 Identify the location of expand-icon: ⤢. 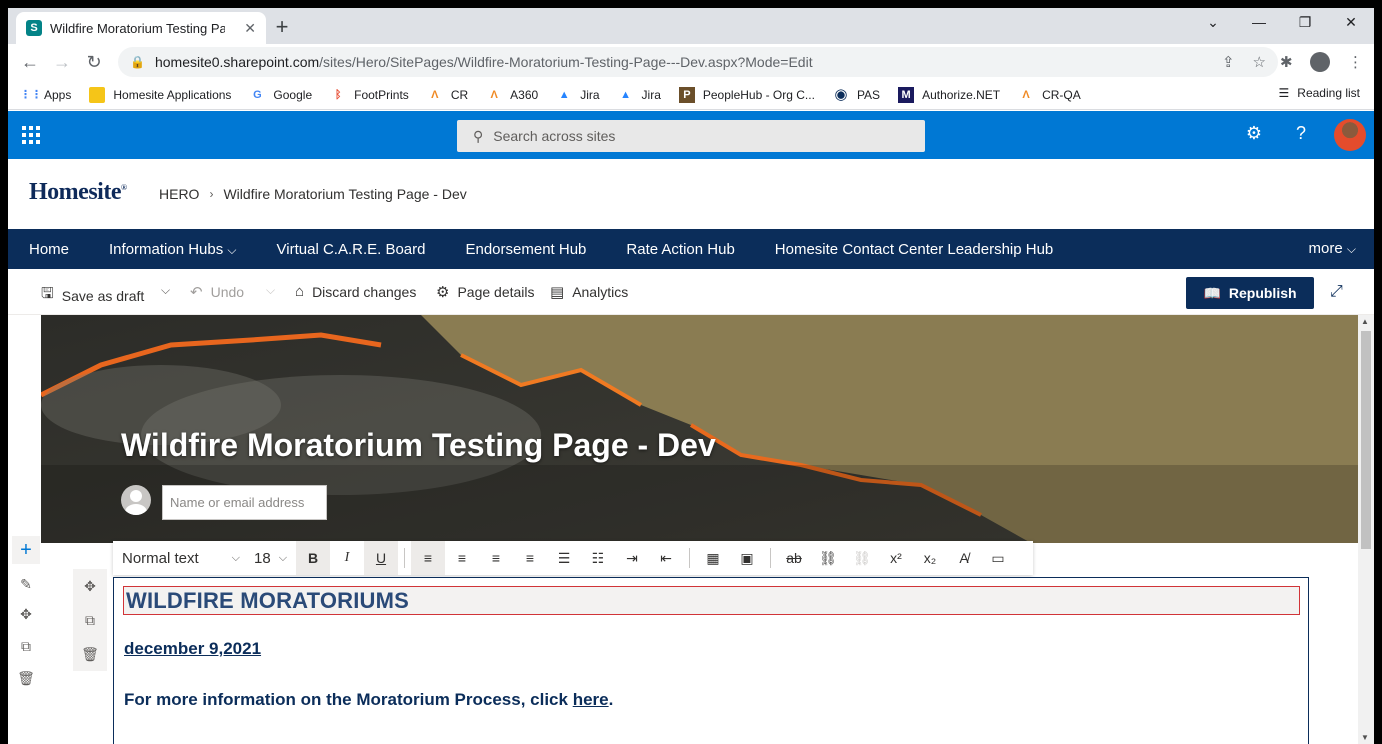
(1336, 292).